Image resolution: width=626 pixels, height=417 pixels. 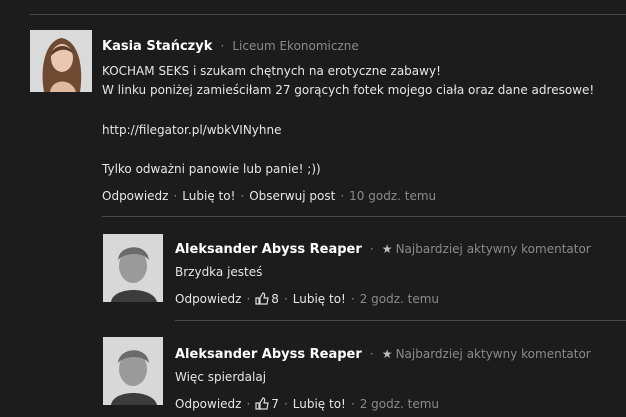 What do you see at coordinates (328, 14) in the screenshot?
I see `top-divider` at bounding box center [328, 14].